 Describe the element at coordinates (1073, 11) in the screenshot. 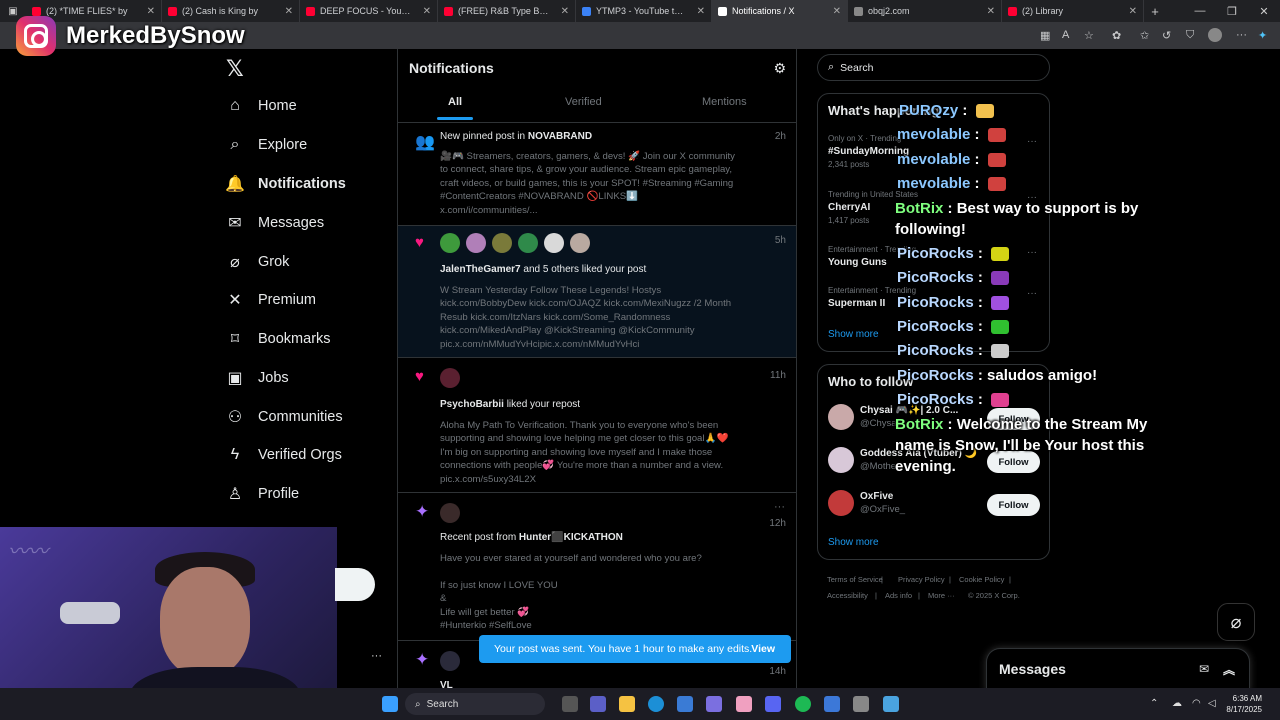

I see `browser-tab: (2) Library ✕` at that location.